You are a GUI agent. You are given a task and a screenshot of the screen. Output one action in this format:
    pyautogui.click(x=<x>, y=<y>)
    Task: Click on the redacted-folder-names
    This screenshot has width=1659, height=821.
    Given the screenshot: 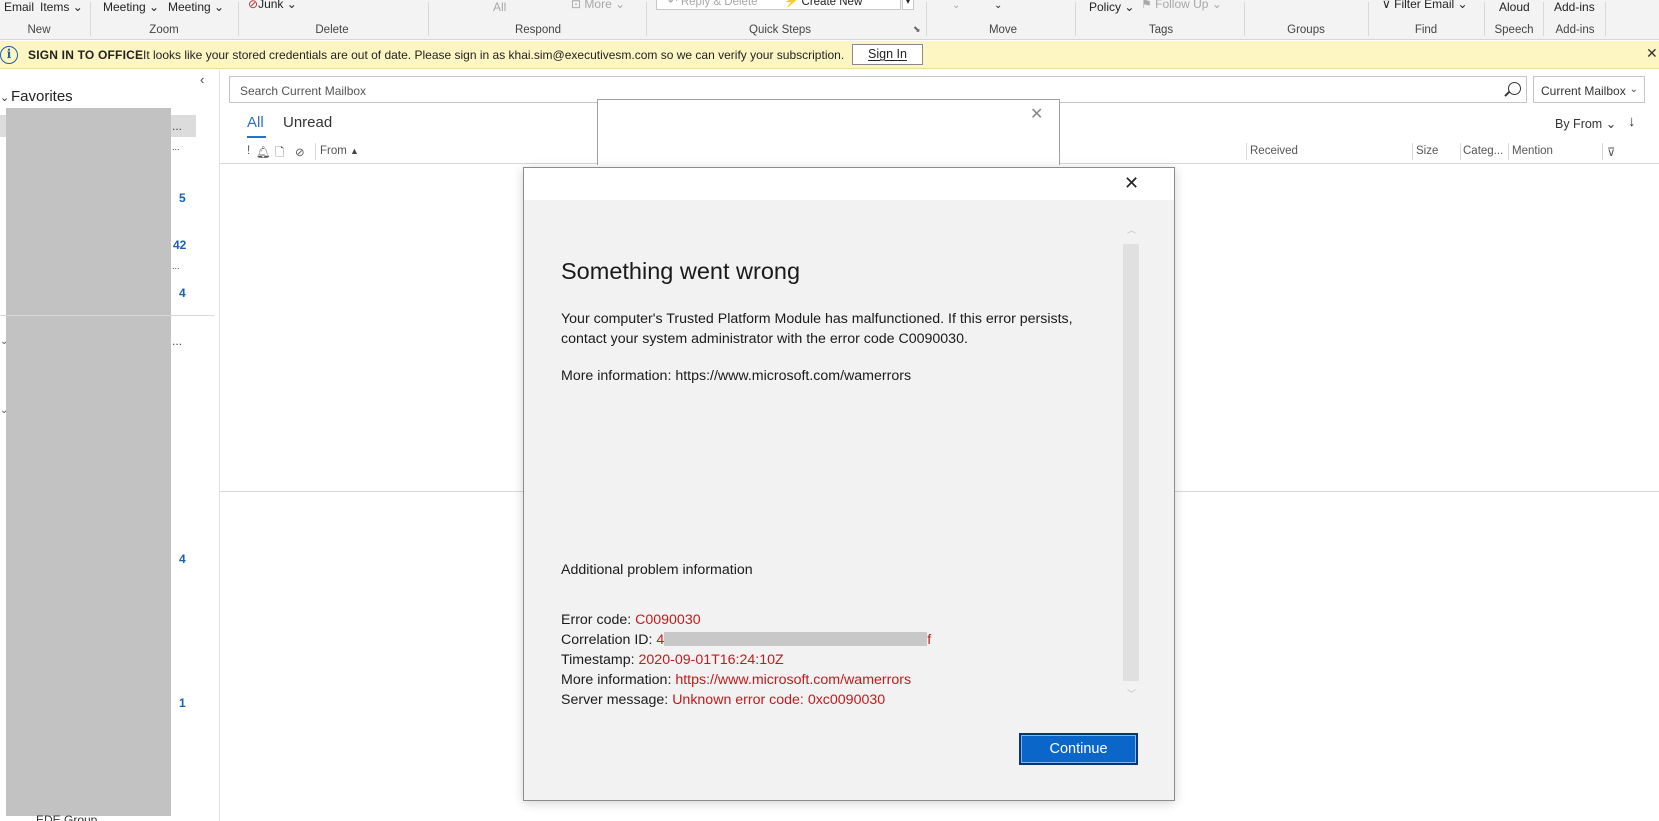 What is the action you would take?
    pyautogui.click(x=88, y=462)
    